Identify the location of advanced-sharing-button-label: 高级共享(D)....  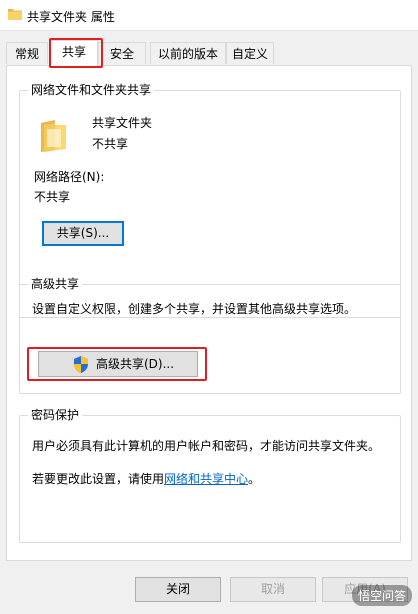
(135, 364).